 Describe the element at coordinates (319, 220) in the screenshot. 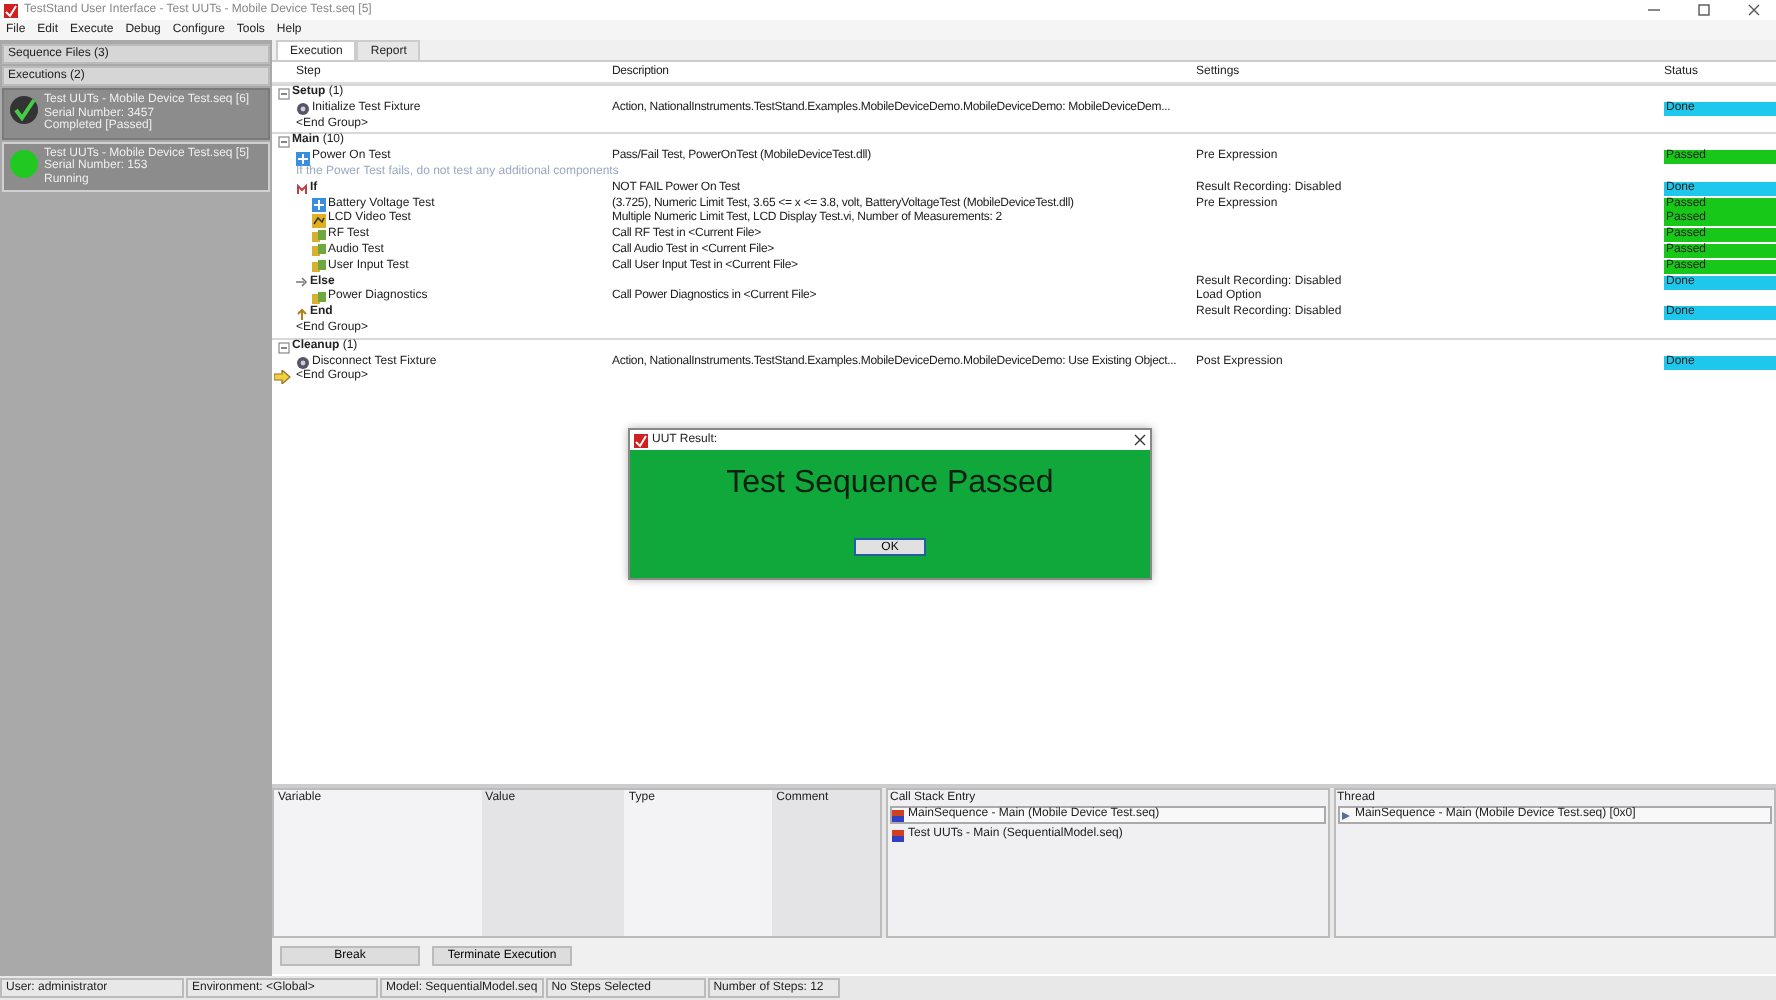

I see `multi-test-icon` at that location.